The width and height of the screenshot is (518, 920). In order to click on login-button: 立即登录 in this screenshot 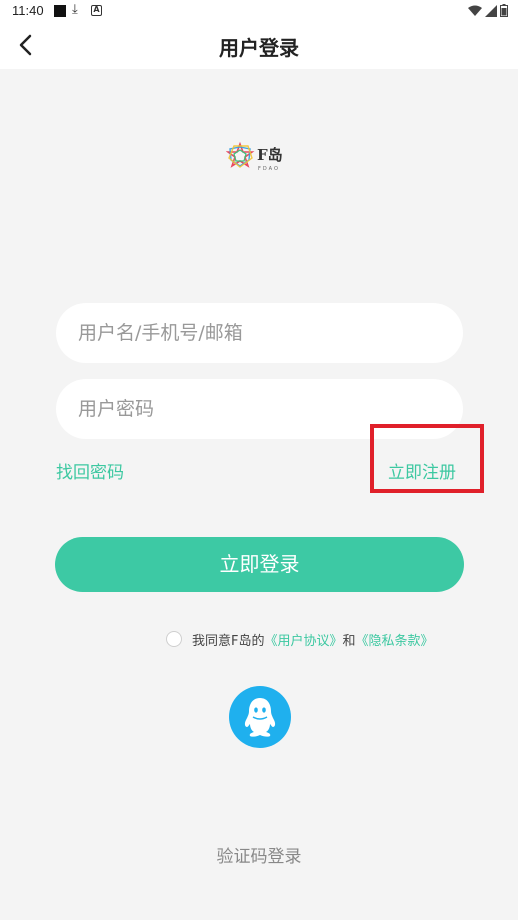, I will do `click(259, 564)`.